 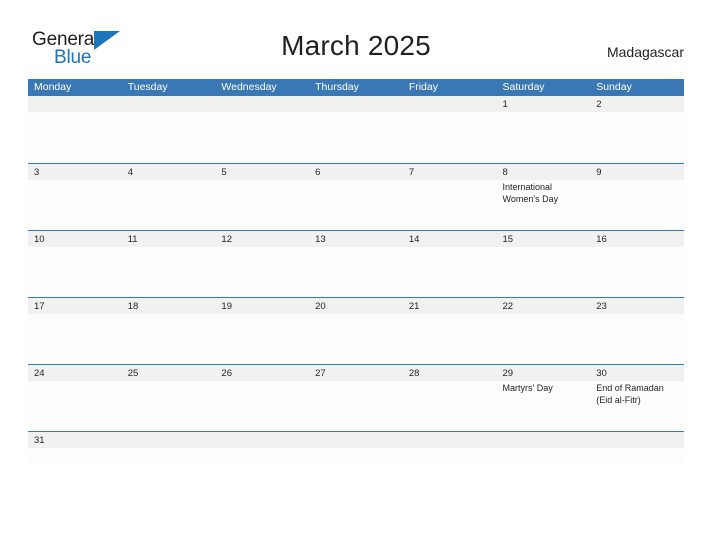 What do you see at coordinates (318, 172) in the screenshot?
I see `day-number: 6` at bounding box center [318, 172].